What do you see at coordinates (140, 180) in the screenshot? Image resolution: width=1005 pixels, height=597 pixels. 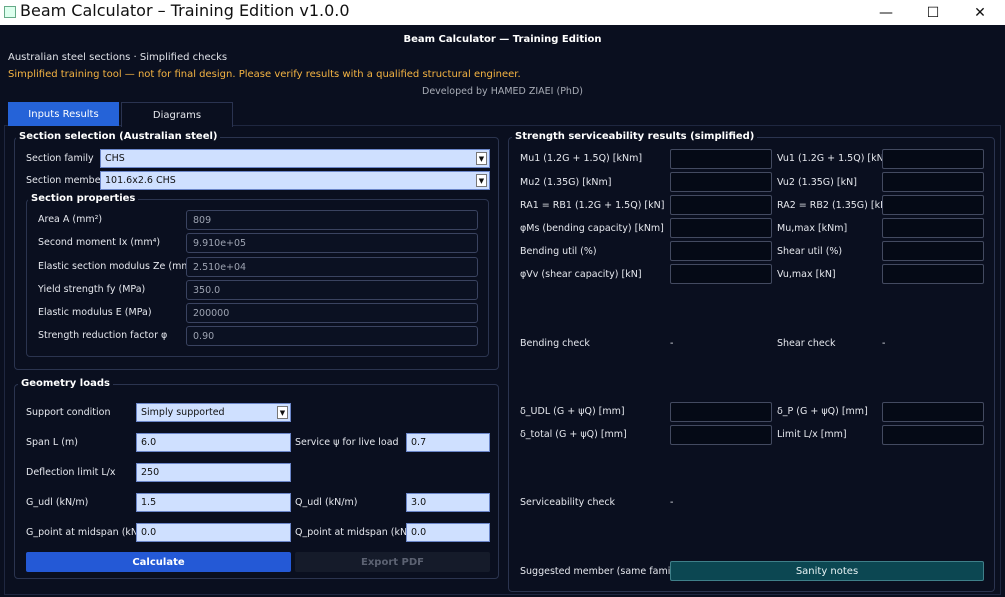 I see `section-member-value: 101.6x2.6 CHS` at bounding box center [140, 180].